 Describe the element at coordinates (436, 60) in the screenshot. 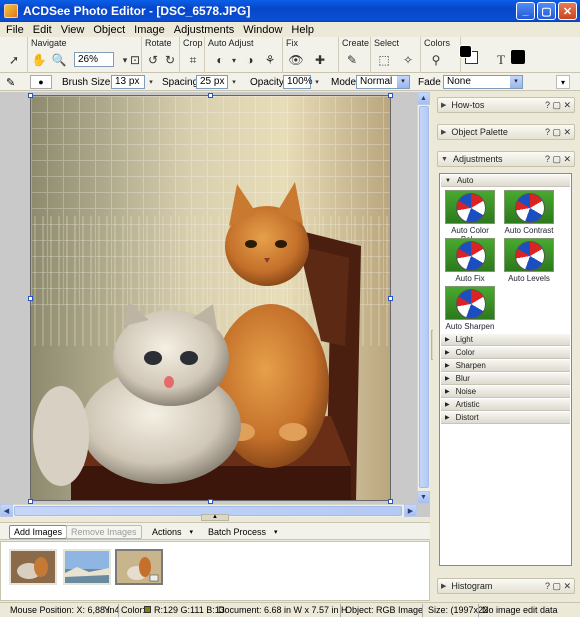

I see `eyedropper-icon: ⚲` at that location.